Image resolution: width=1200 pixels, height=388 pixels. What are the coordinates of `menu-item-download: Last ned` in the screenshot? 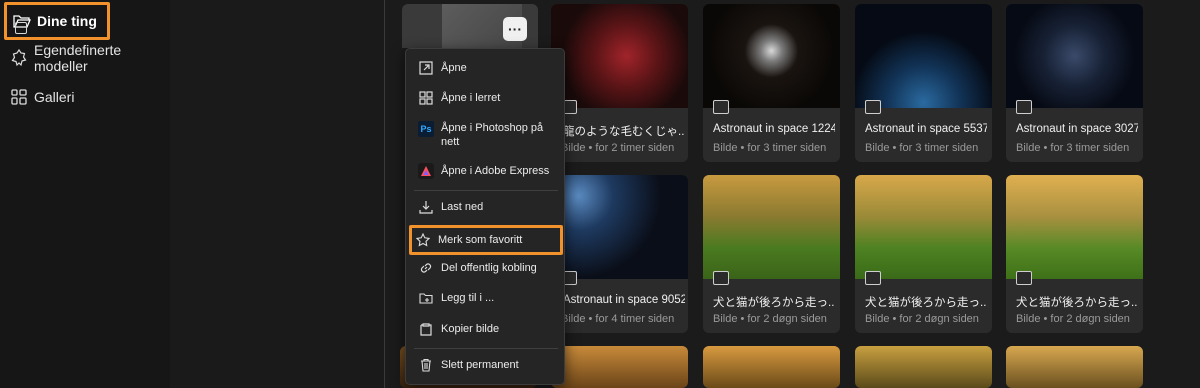 It's located at (486, 207).